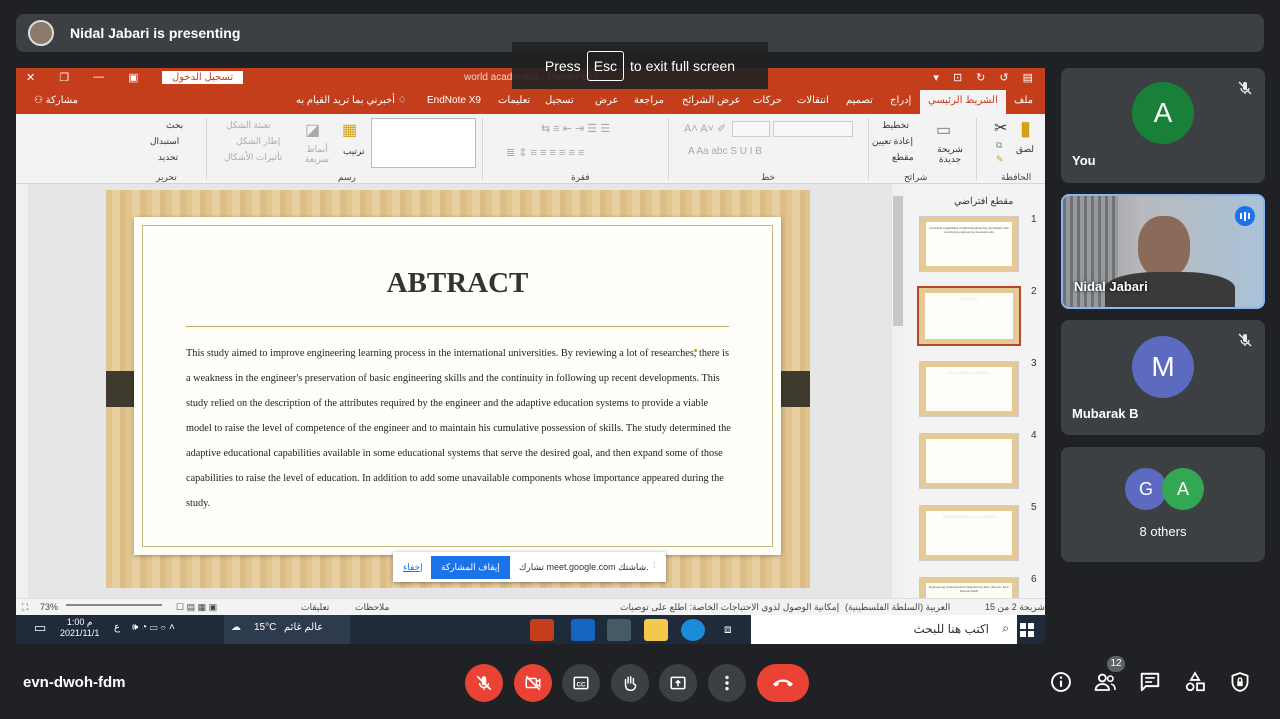 The height and width of the screenshot is (719, 1280). What do you see at coordinates (705, 128) in the screenshot?
I see `font-size-buttons: A˄ A˅ ✐` at bounding box center [705, 128].